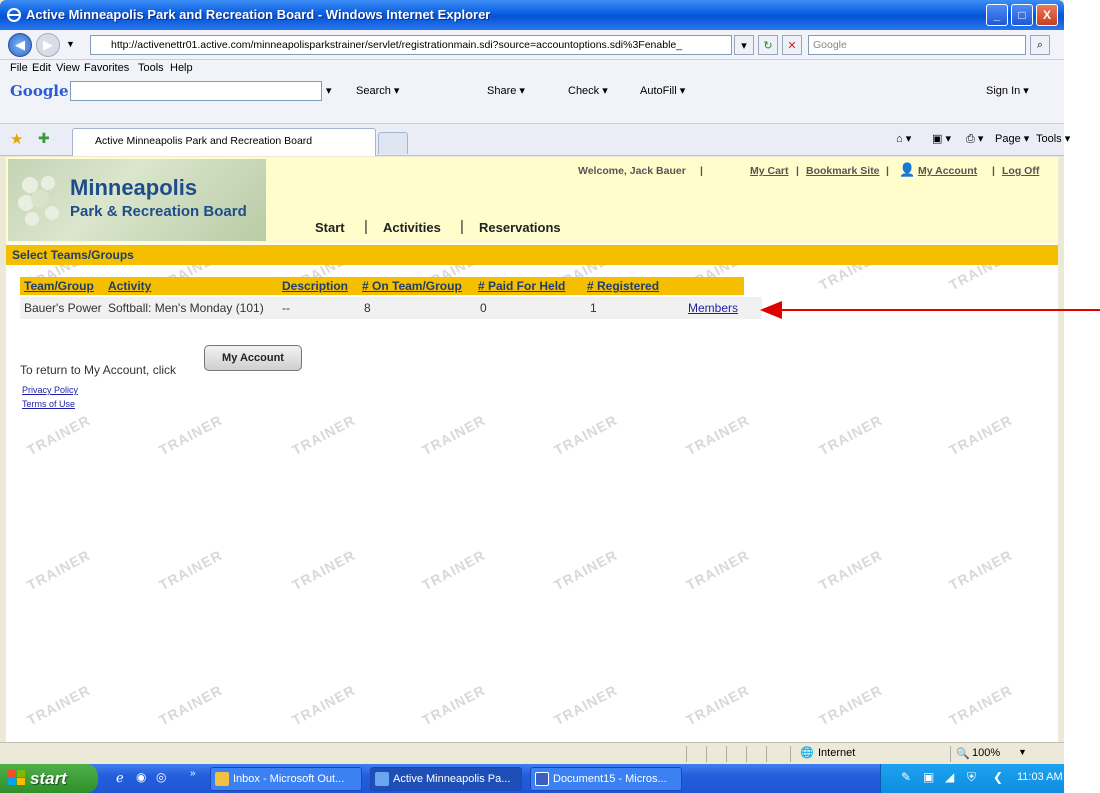 The width and height of the screenshot is (1100, 793). I want to click on print-icon: ⎙ ▾, so click(974, 139).